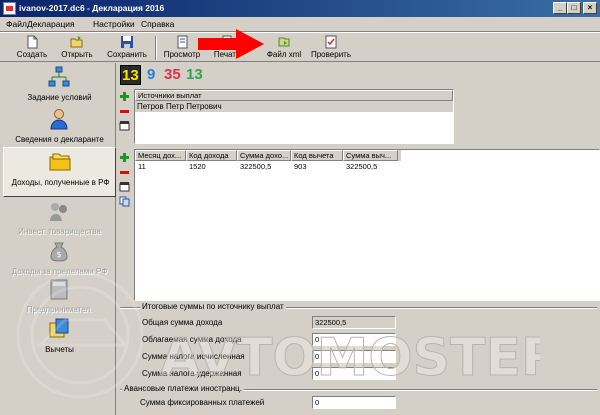 The width and height of the screenshot is (600, 415). I want to click on sidebar-item-deductions: Вычеты, so click(59, 340).